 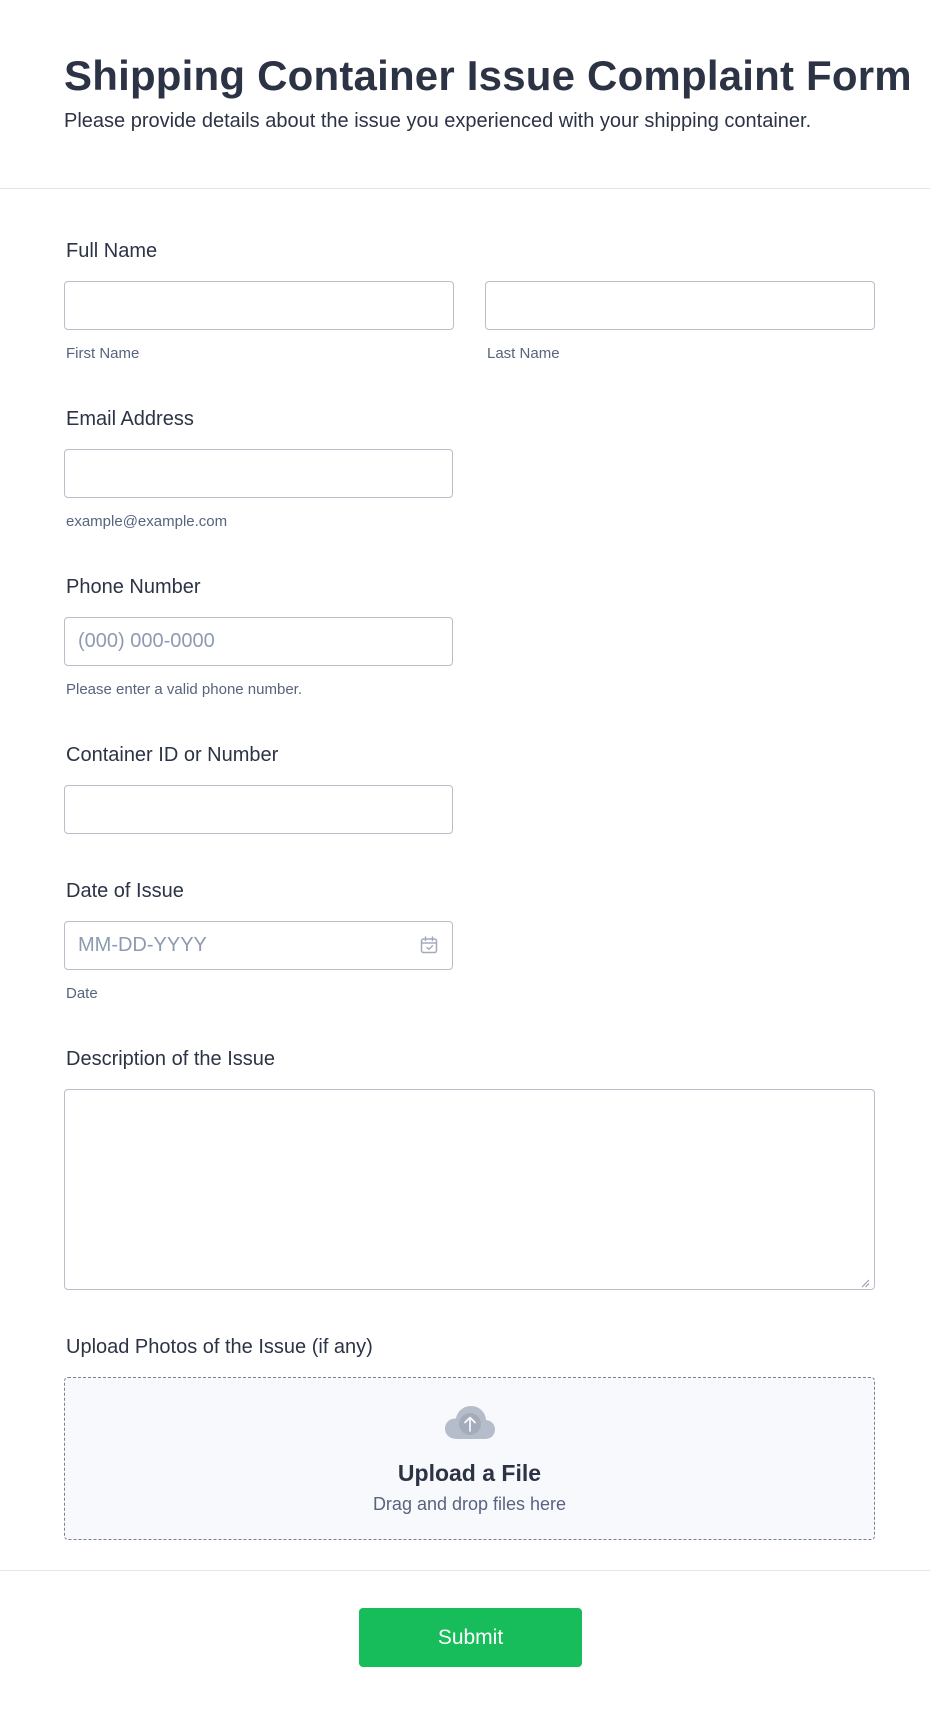 What do you see at coordinates (130, 419) in the screenshot?
I see `email-label: Email Address` at bounding box center [130, 419].